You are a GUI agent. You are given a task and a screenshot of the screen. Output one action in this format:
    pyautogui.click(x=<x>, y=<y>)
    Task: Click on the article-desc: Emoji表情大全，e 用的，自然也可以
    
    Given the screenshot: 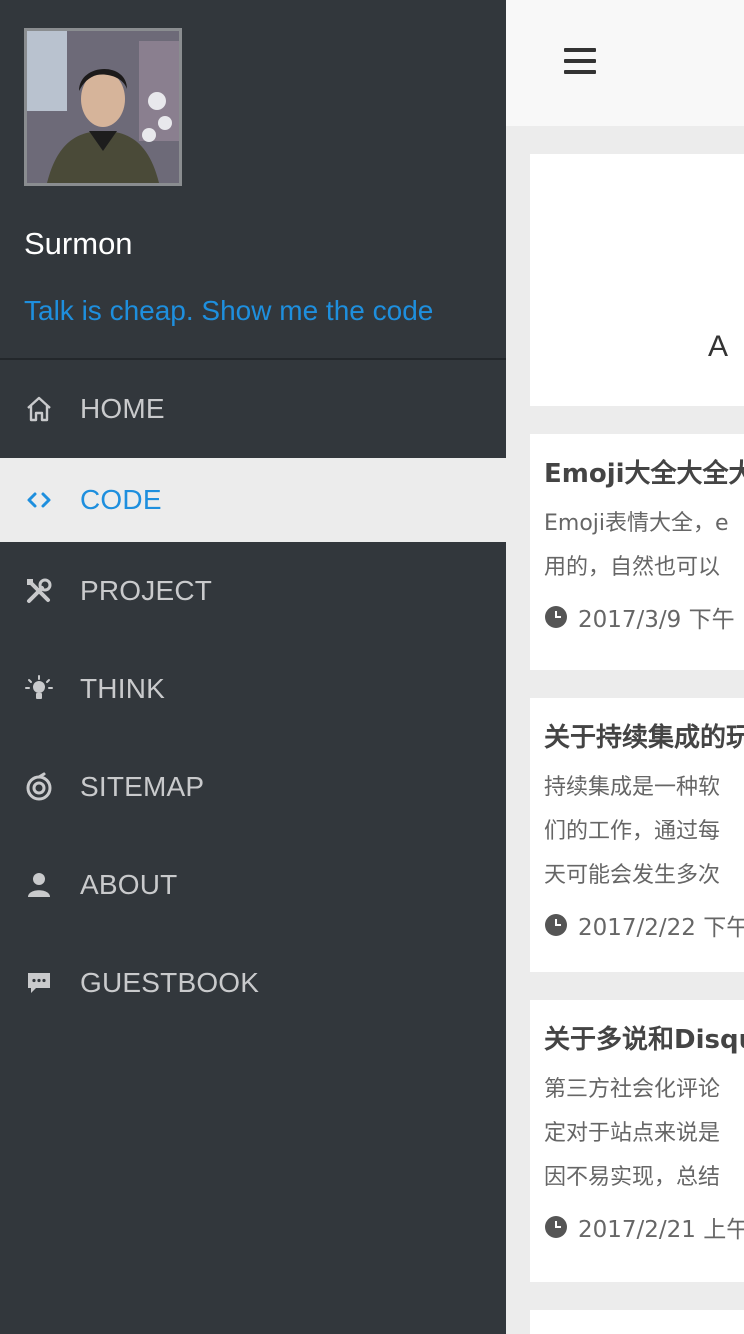 What is the action you would take?
    pyautogui.click(x=644, y=546)
    